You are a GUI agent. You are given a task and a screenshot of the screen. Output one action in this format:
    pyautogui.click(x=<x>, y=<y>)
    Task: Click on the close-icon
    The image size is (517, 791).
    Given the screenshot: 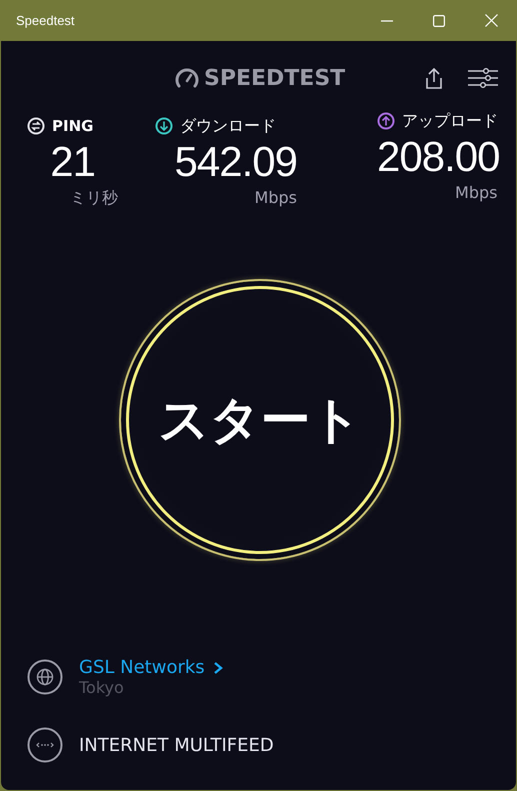 What is the action you would take?
    pyautogui.click(x=491, y=20)
    